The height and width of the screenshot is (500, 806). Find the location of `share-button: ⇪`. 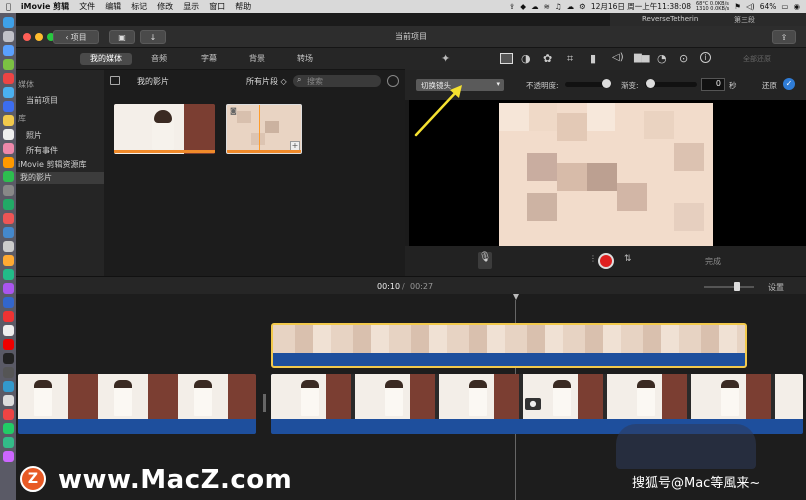

share-button: ⇪ is located at coordinates (784, 37).